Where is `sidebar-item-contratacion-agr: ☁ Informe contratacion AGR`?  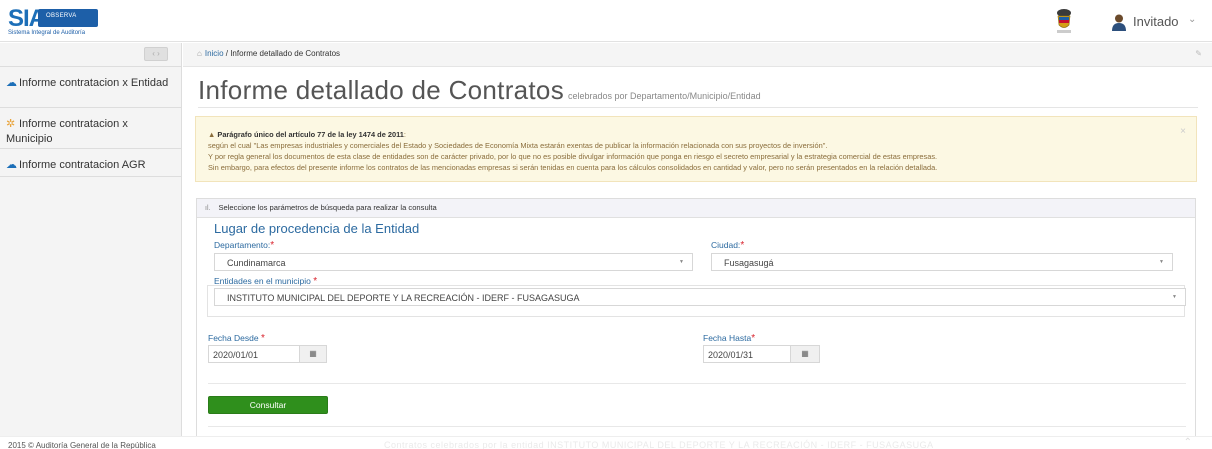
sidebar-item-contratacion-agr: ☁ Informe contratacion AGR is located at coordinates (91, 163).